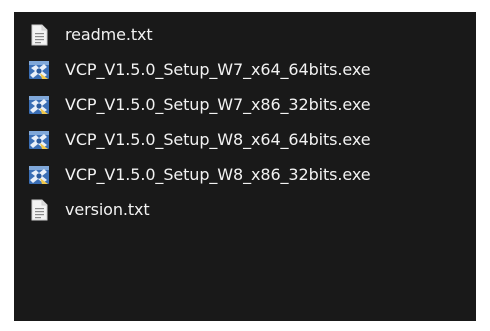 Image resolution: width=490 pixels, height=331 pixels. I want to click on file-name: VCP_V1.5.0_Setup_W7_x64_64bits.exe, so click(218, 69).